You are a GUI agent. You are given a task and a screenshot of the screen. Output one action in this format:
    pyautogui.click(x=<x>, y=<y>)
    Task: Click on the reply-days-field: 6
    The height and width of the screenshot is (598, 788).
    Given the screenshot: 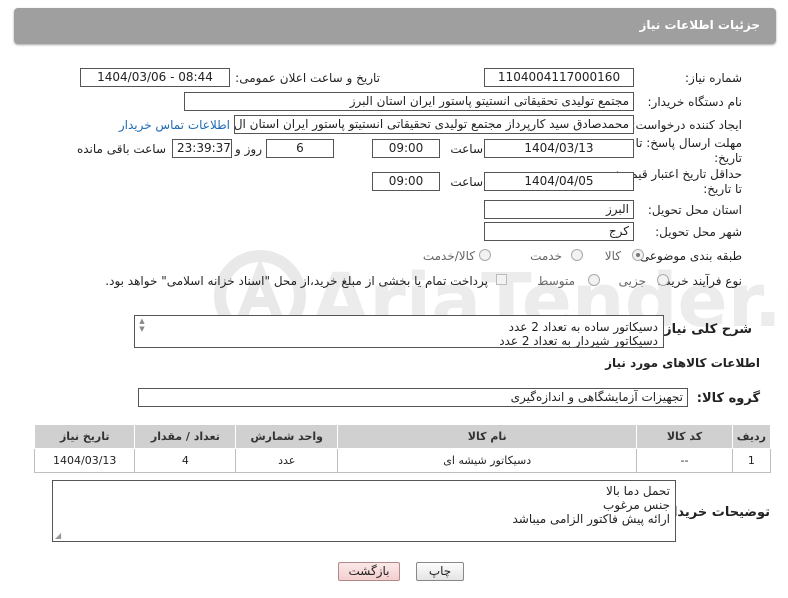 What is the action you would take?
    pyautogui.click(x=300, y=148)
    